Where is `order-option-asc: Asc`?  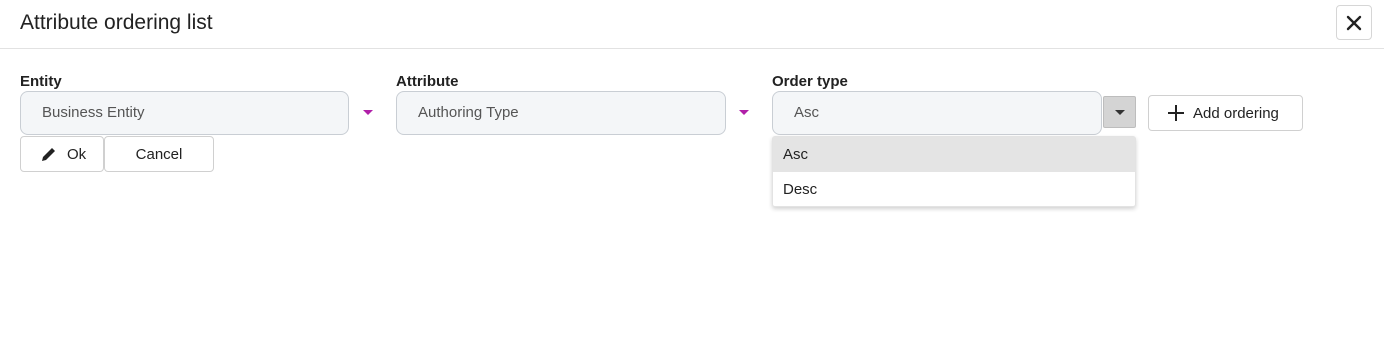 order-option-asc: Asc is located at coordinates (954, 154).